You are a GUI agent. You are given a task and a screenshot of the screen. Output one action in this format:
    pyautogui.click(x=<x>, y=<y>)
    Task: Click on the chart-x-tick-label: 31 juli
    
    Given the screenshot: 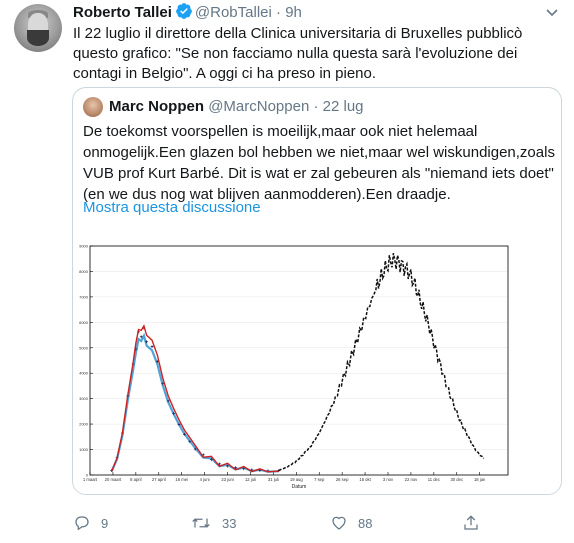 What is the action you would take?
    pyautogui.click(x=273, y=479)
    